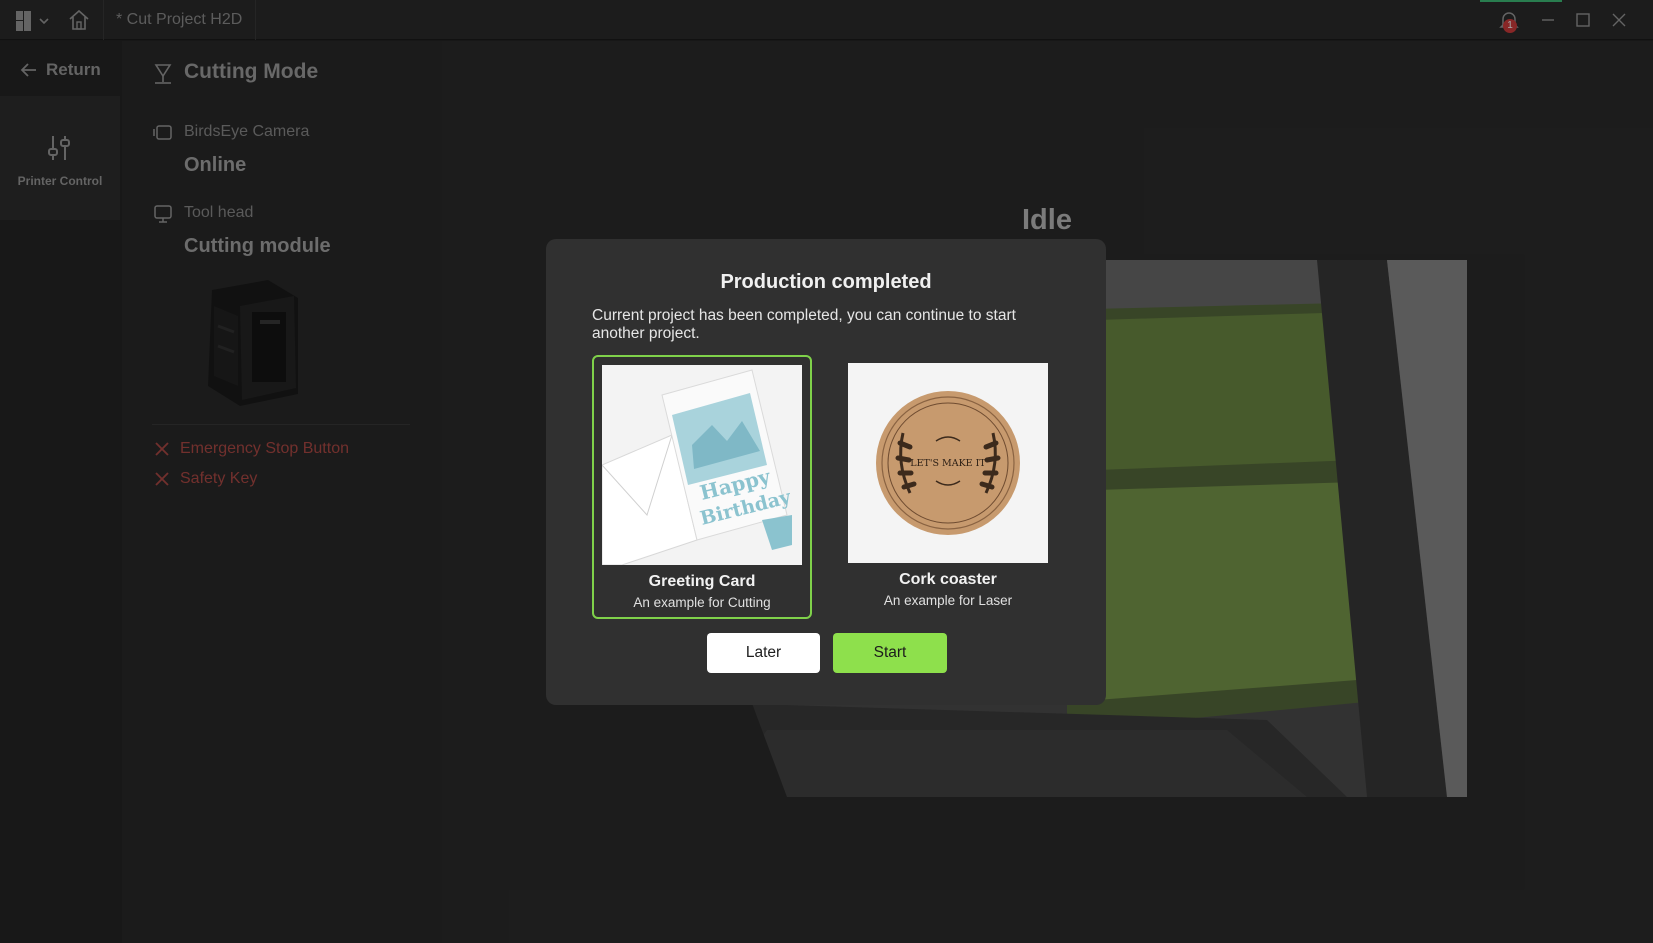 The image size is (1653, 943). I want to click on card-name: Greeting Card, so click(702, 581).